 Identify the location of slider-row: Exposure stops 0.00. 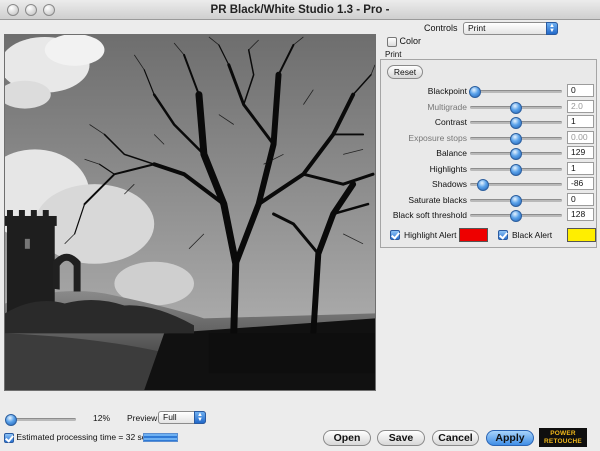
(489, 138).